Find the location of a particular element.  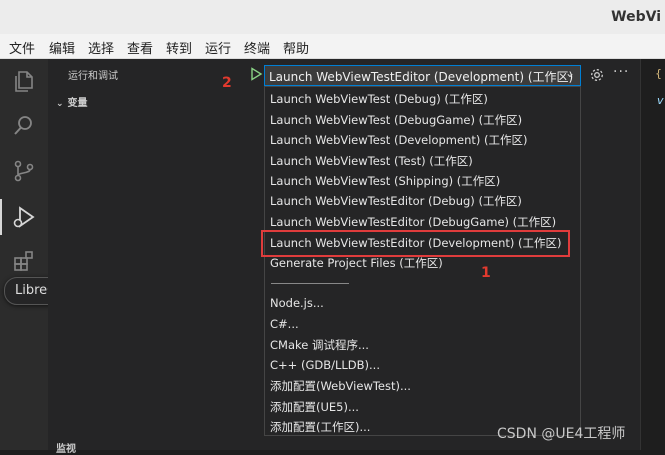

play-icon is located at coordinates (256, 74).